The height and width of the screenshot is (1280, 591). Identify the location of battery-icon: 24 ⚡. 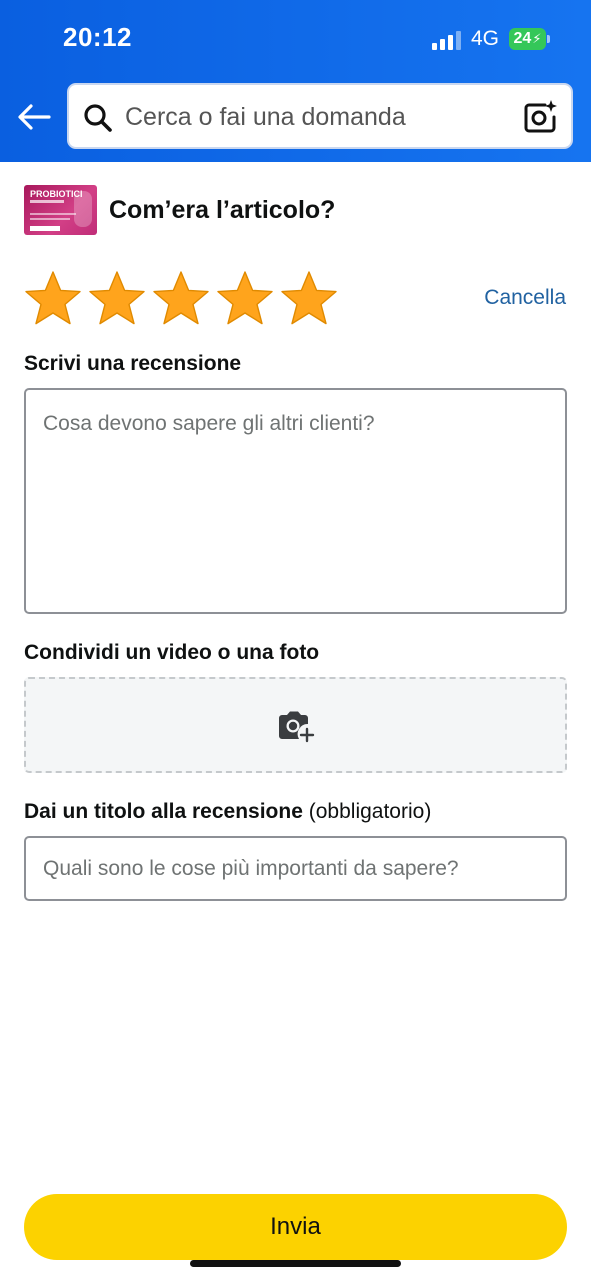
(527, 39).